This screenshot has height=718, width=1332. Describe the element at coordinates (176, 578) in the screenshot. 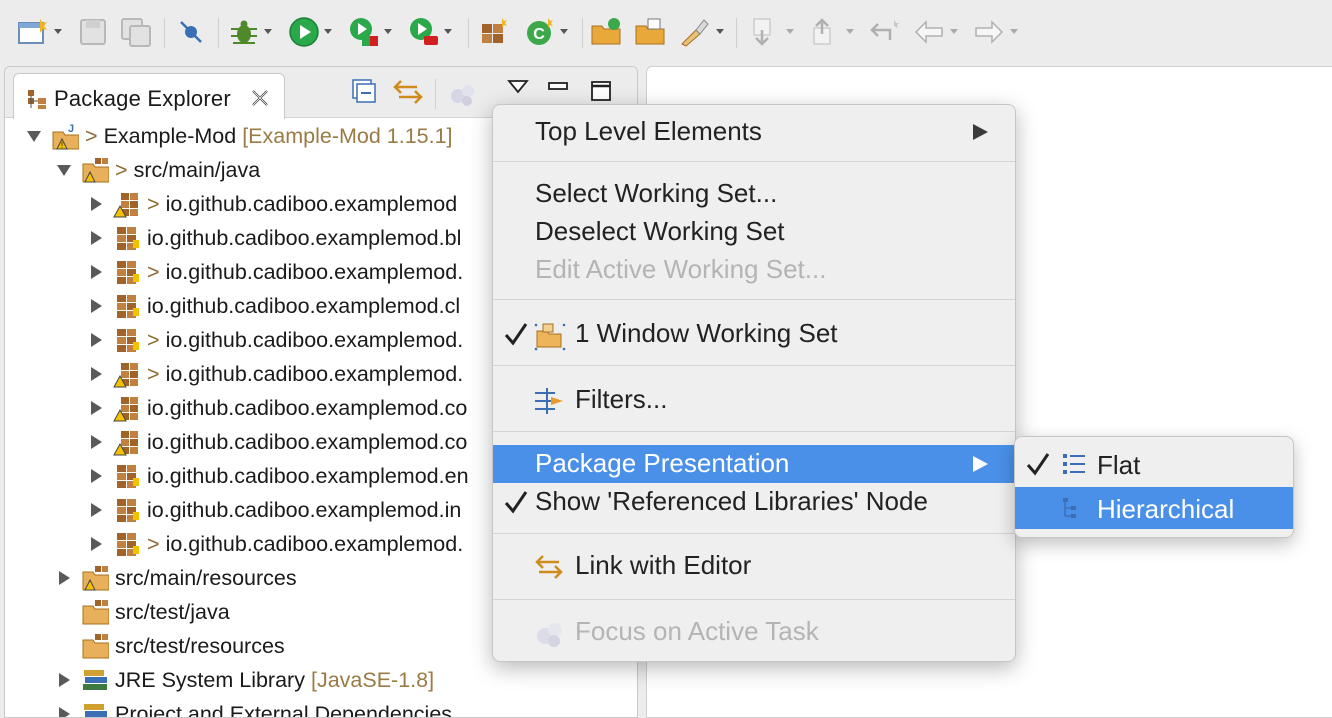

I see `tree-item-source-folder: src/main/resources` at that location.